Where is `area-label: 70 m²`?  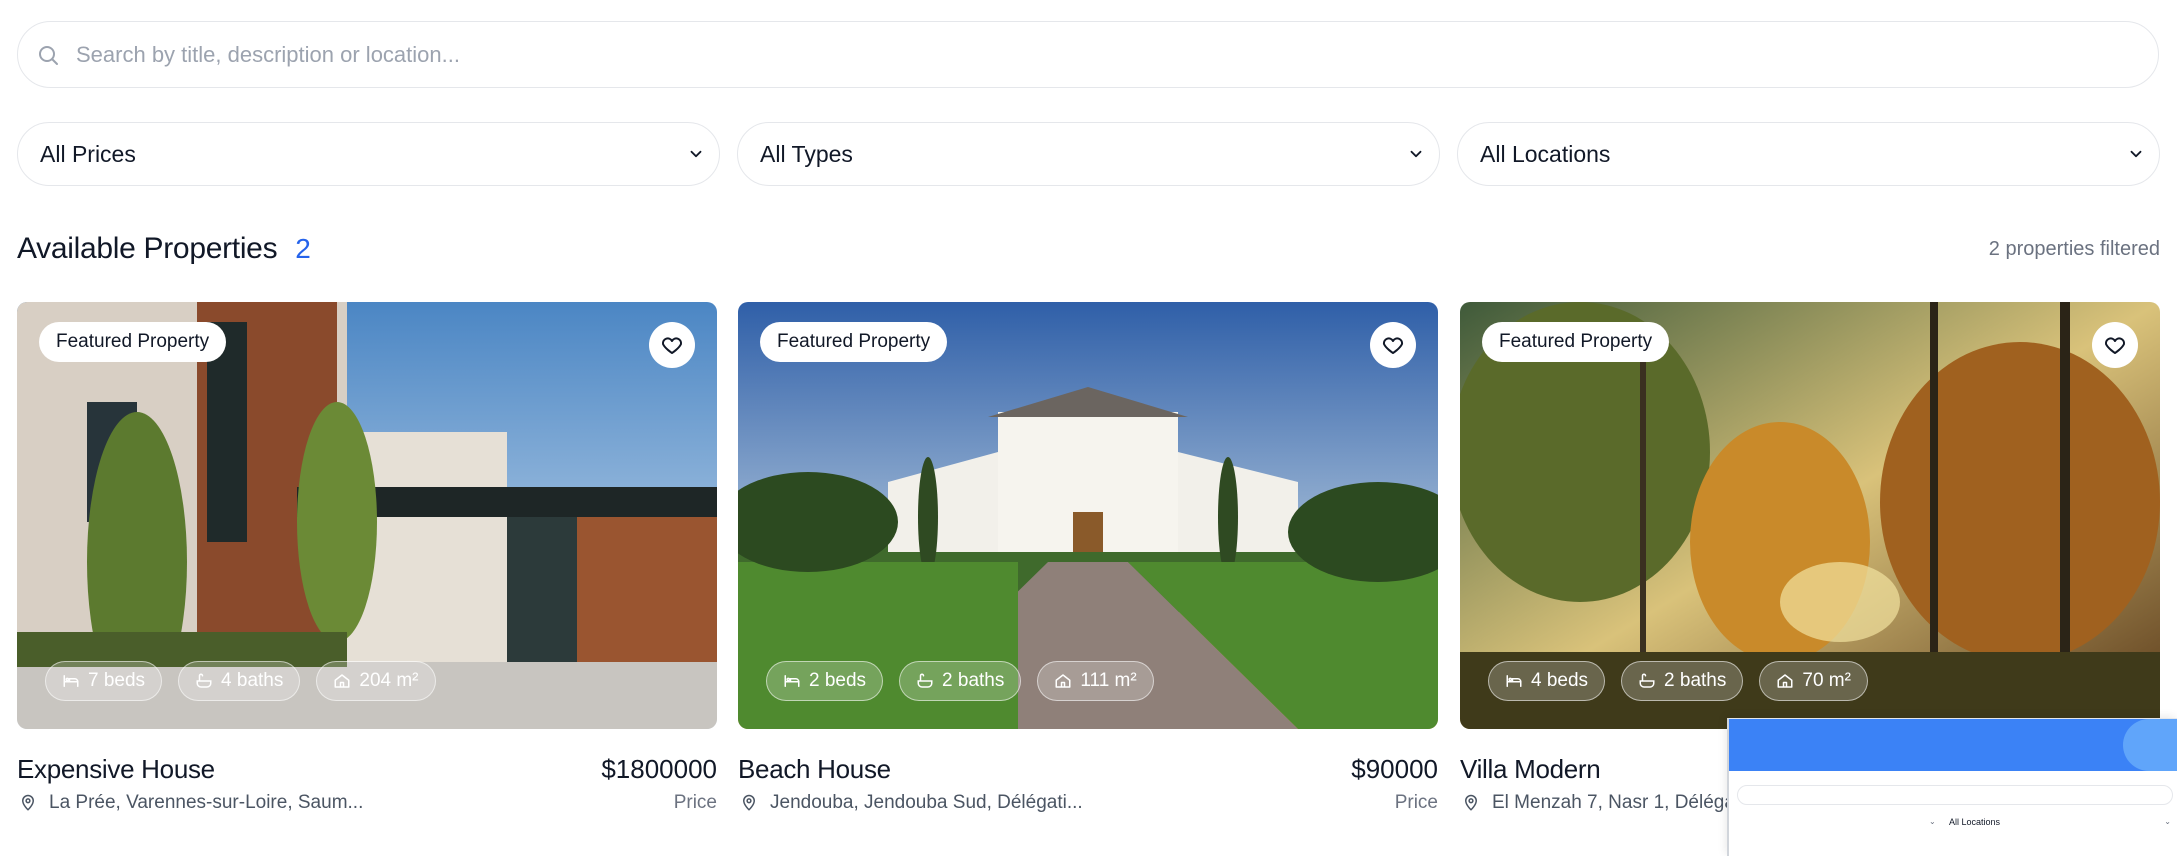
area-label: 70 m² is located at coordinates (1826, 680).